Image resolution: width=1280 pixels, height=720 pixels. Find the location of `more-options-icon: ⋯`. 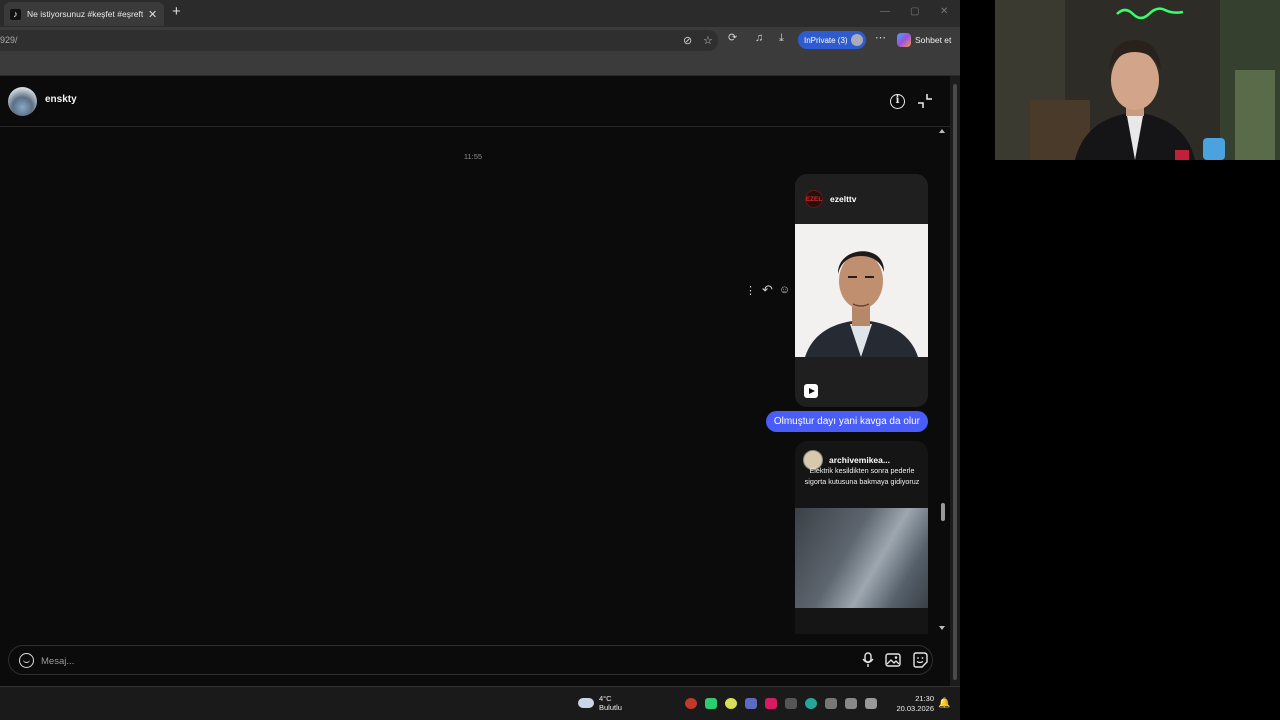

more-options-icon: ⋯ is located at coordinates (880, 38).